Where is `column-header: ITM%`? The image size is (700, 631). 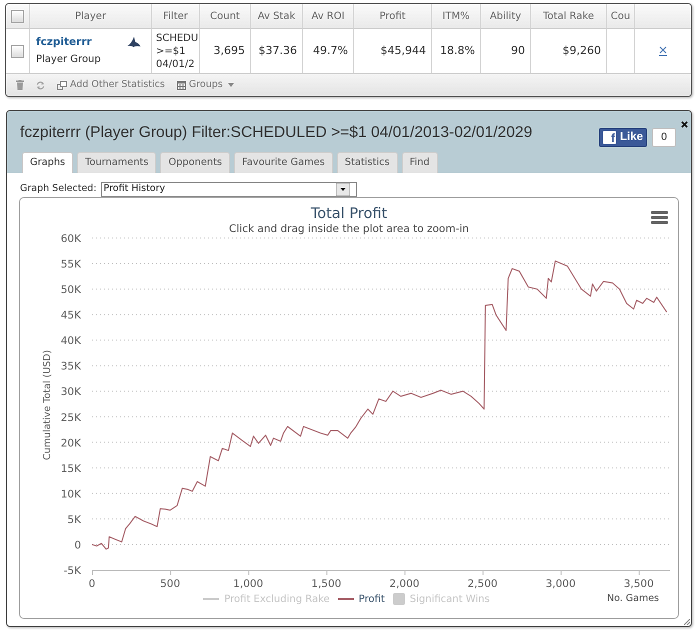 column-header: ITM% is located at coordinates (456, 16).